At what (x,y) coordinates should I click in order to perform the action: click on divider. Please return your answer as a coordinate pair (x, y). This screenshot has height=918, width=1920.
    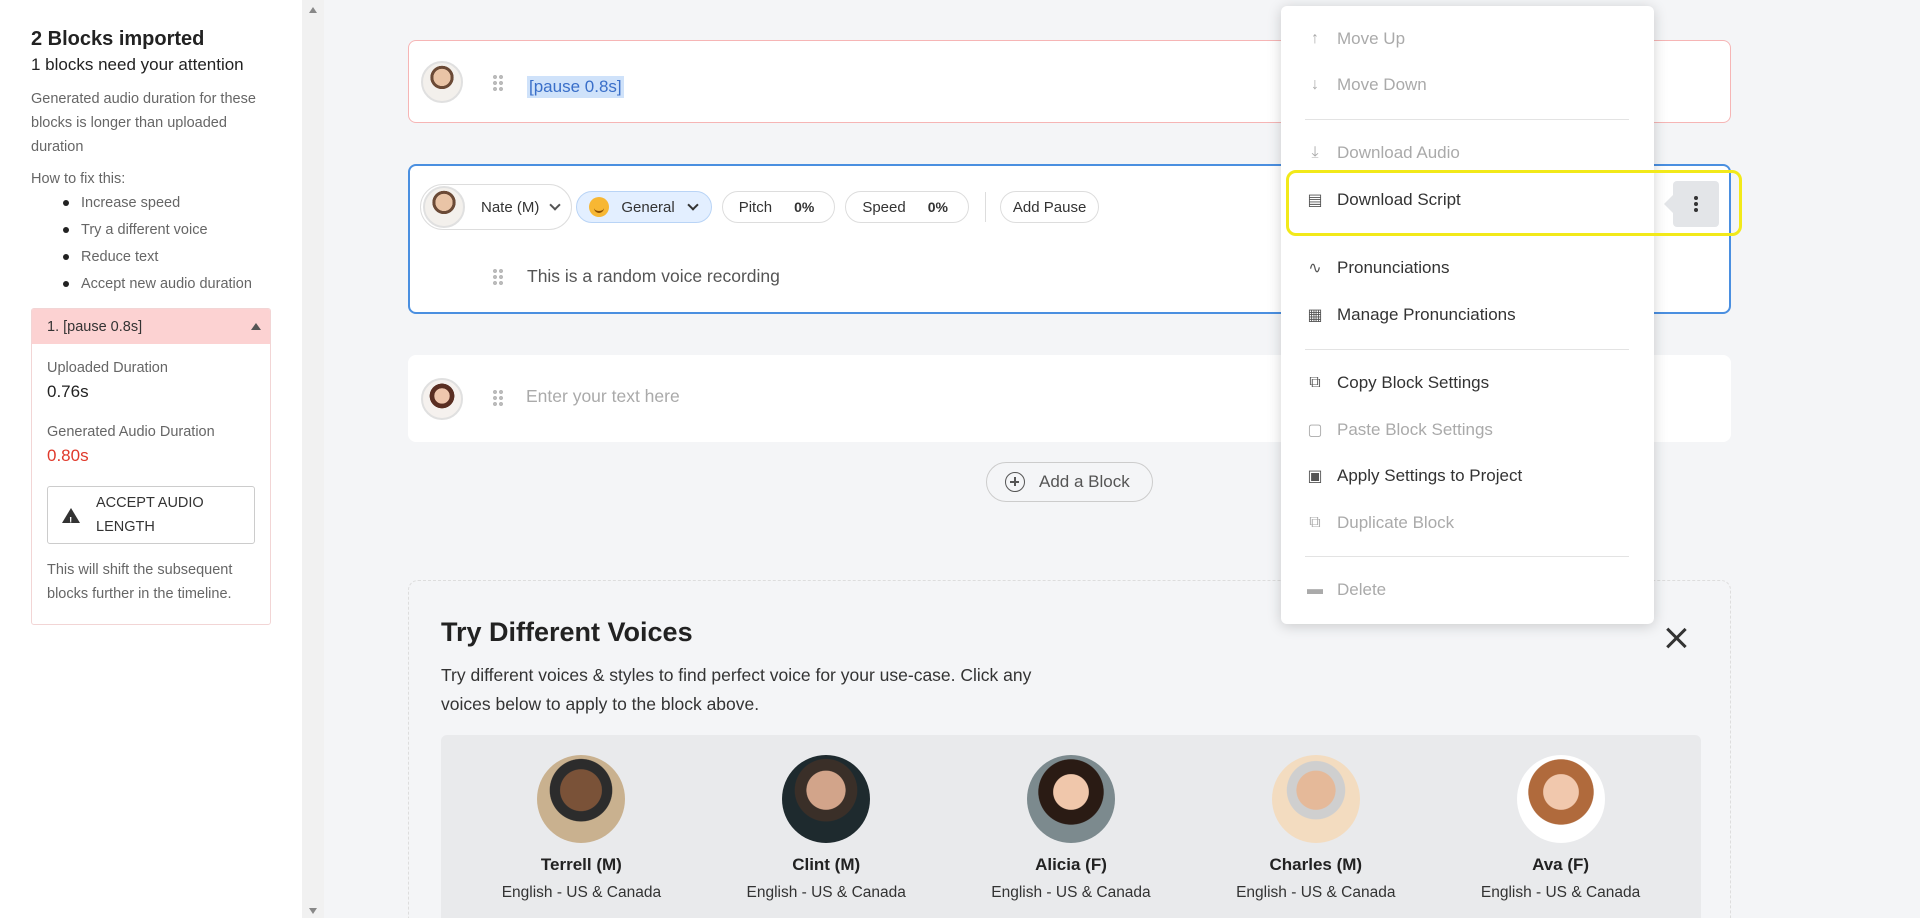
    Looking at the image, I should click on (985, 207).